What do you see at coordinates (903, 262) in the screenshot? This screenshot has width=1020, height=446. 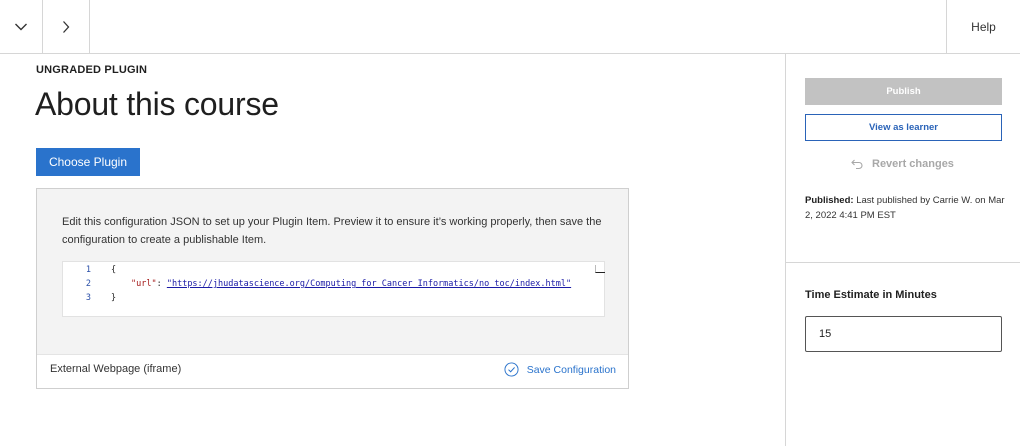 I see `sidebar-divider` at bounding box center [903, 262].